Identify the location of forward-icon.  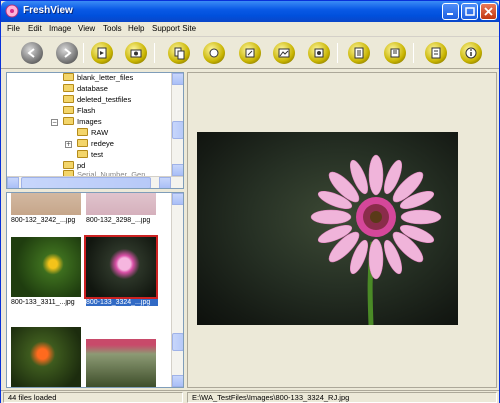
(68, 53).